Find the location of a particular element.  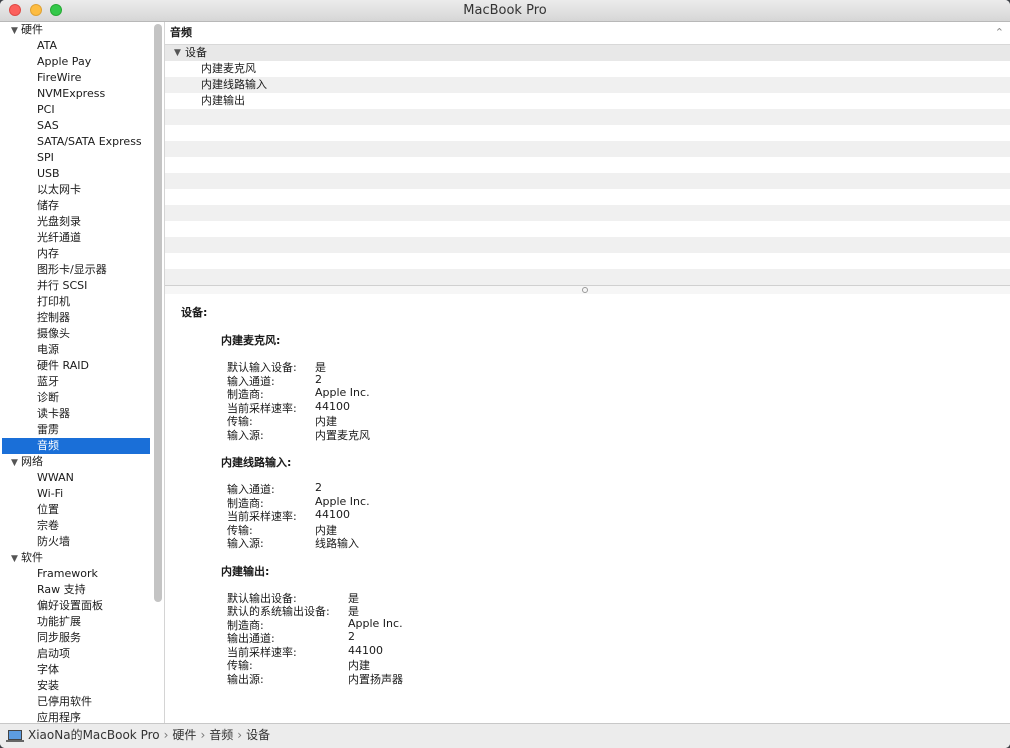

sidebar-item-label: 内存 is located at coordinates (48, 253).